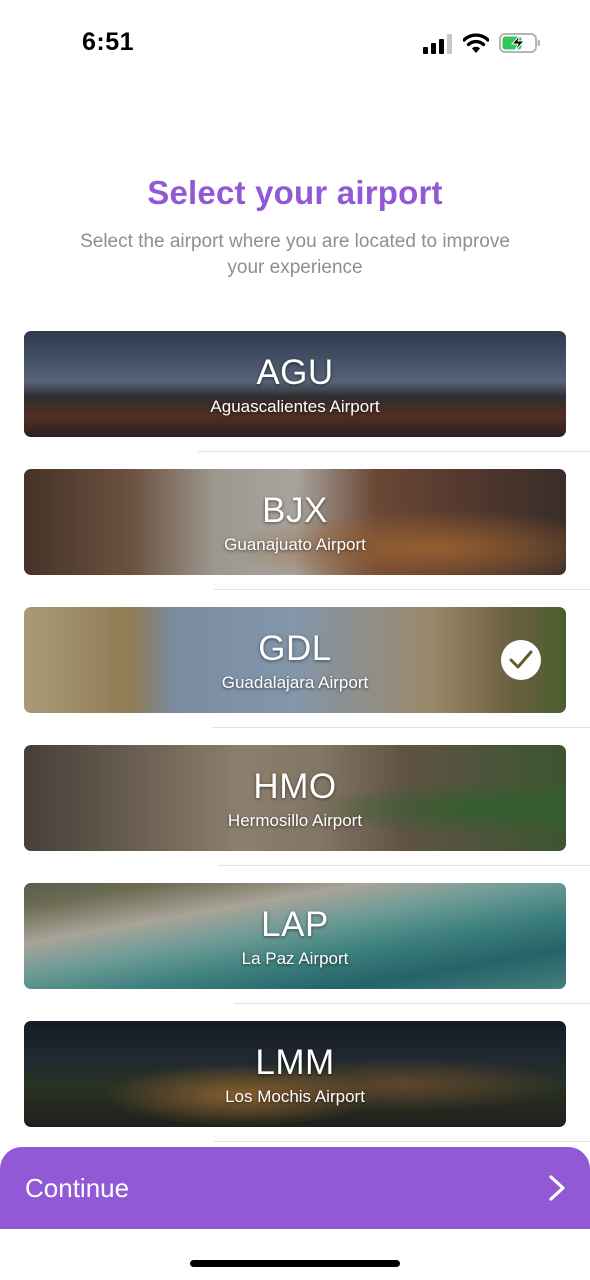  I want to click on battery-charging-icon, so click(519, 43).